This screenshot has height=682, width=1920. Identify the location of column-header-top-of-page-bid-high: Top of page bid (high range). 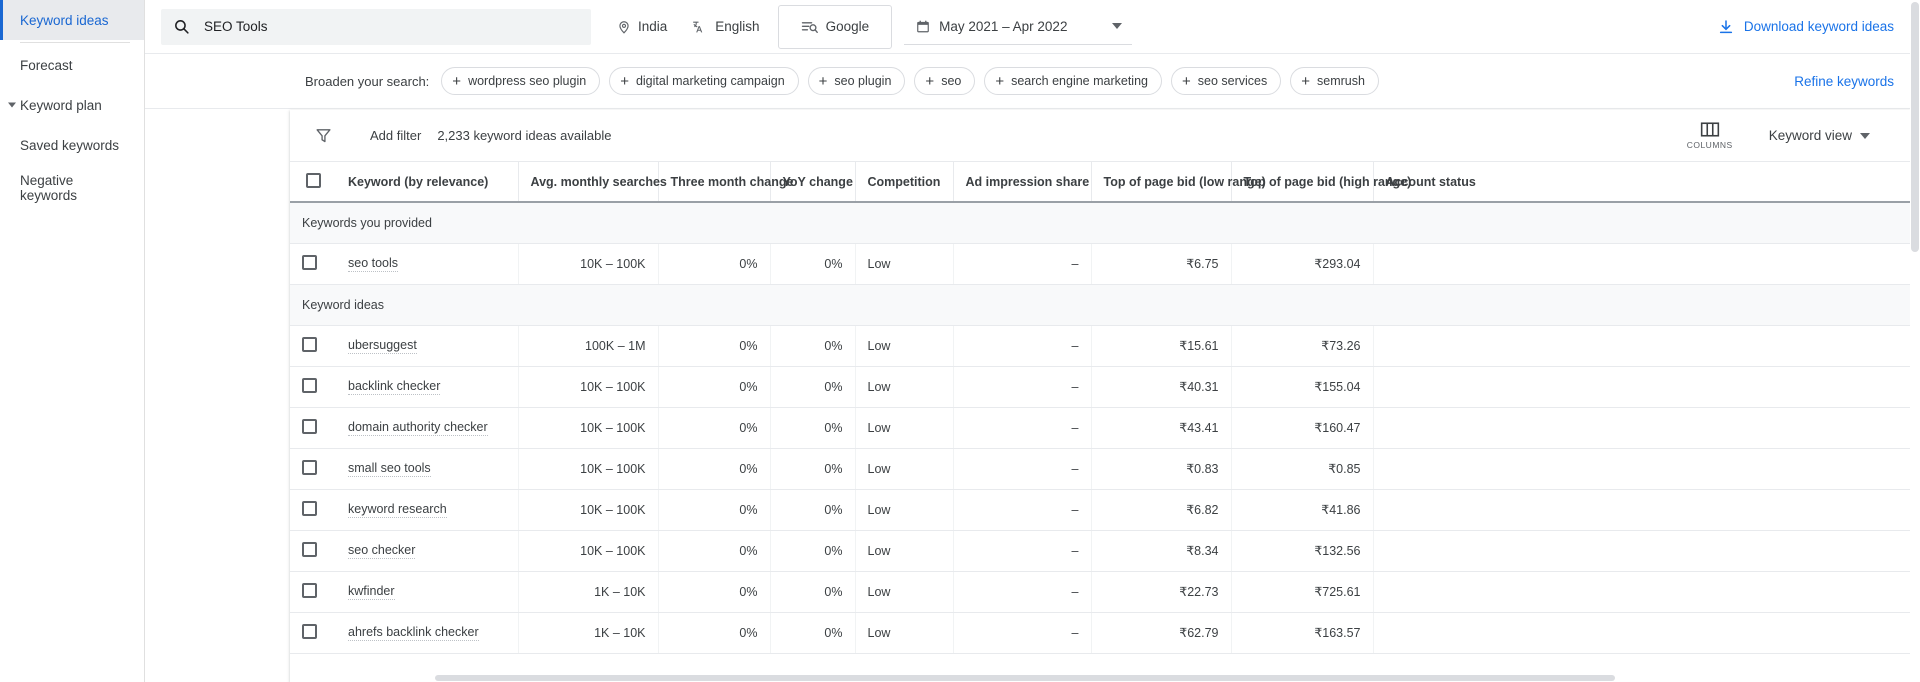
(1320, 182).